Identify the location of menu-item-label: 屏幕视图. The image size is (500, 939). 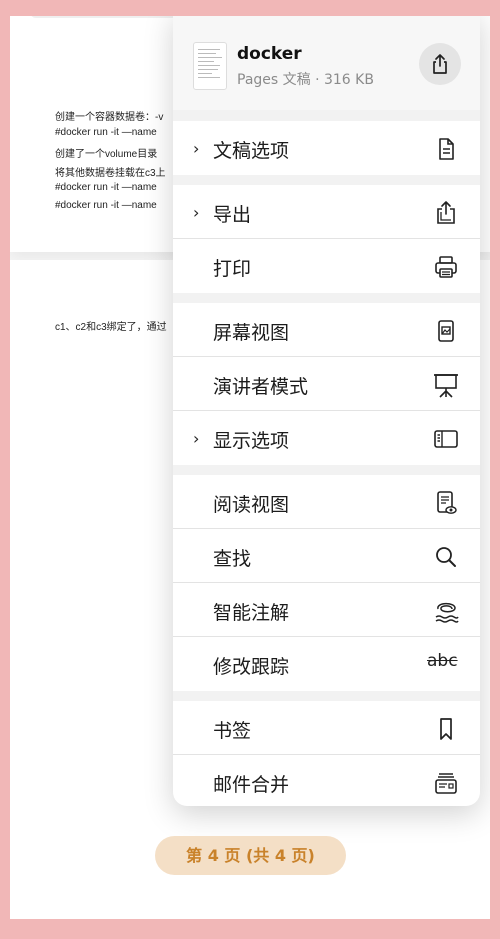
(251, 333).